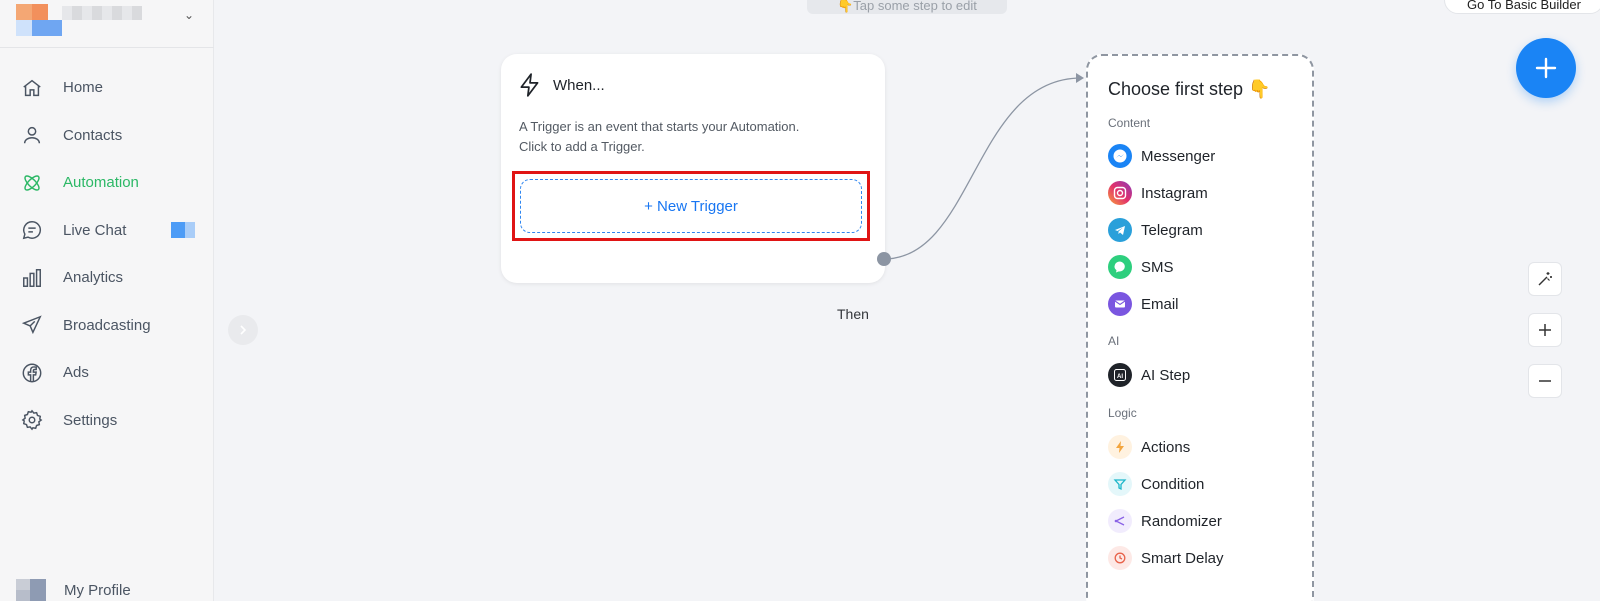  Describe the element at coordinates (1166, 447) in the screenshot. I see `step-label: Actions` at that location.